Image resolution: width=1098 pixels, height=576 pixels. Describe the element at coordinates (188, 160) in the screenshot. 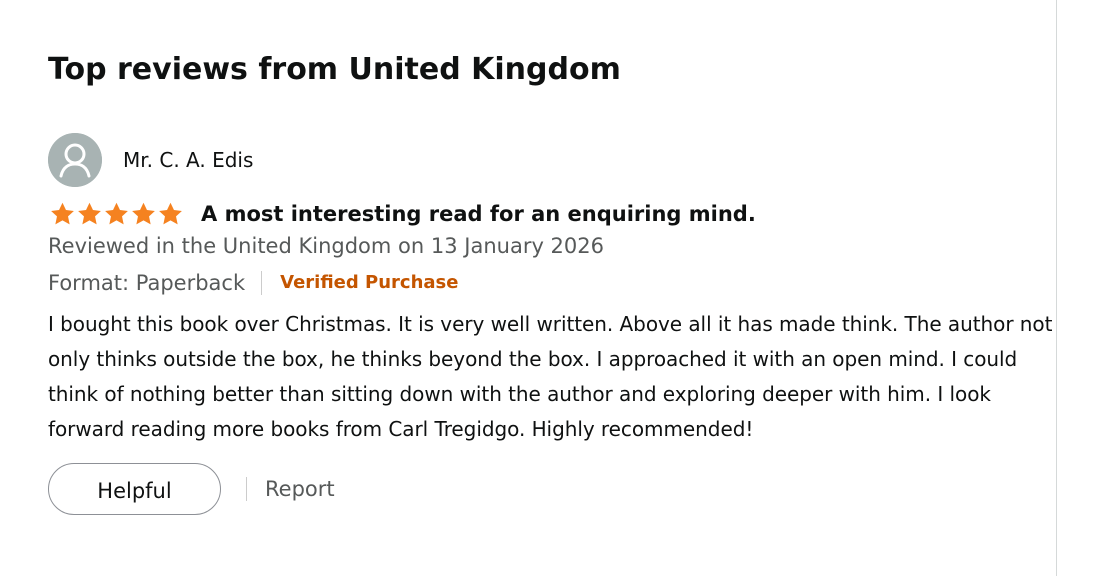

I see `reviewer-name: Mr. C. A. Edis` at that location.